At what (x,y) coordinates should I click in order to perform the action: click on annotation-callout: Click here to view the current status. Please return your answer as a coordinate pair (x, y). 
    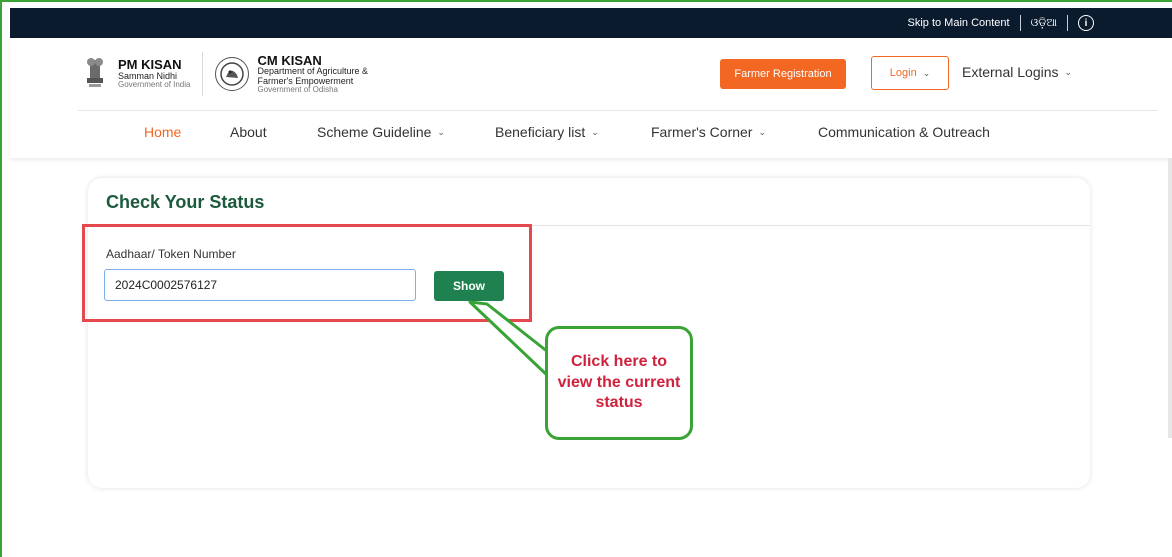
    Looking at the image, I should click on (619, 383).